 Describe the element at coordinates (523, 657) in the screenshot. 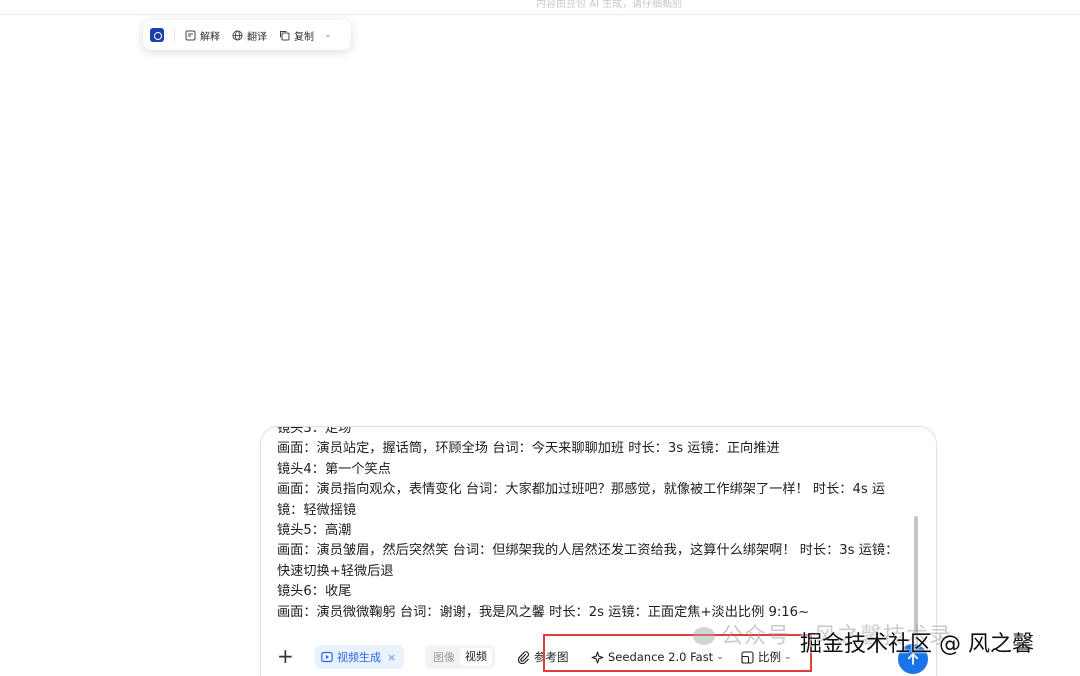

I see `paperclip-icon` at that location.